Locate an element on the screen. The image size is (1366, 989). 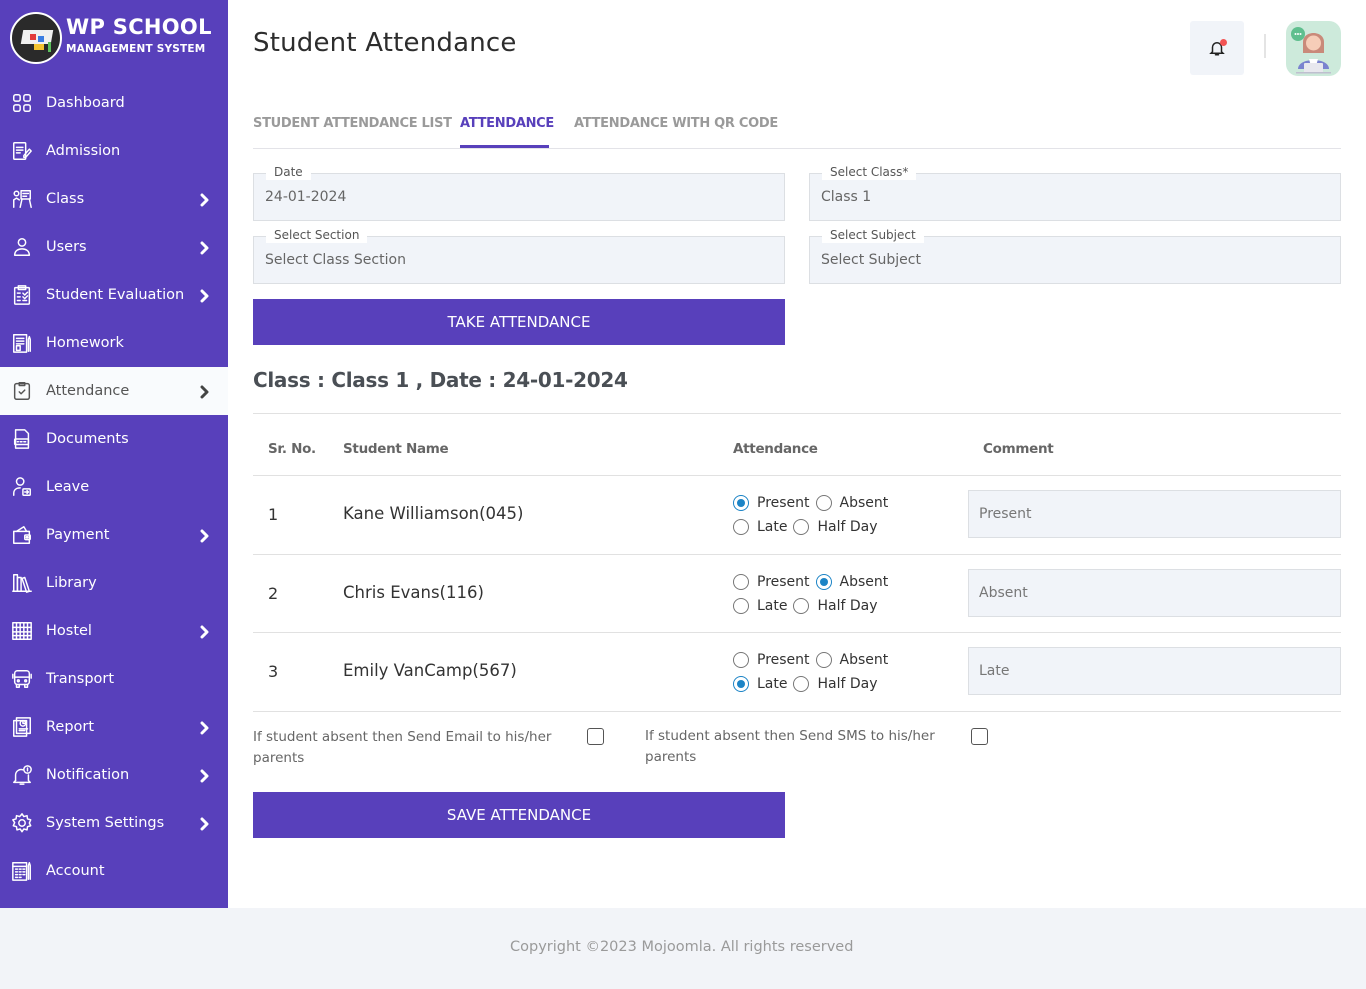
document-file-icon is located at coordinates (22, 439).